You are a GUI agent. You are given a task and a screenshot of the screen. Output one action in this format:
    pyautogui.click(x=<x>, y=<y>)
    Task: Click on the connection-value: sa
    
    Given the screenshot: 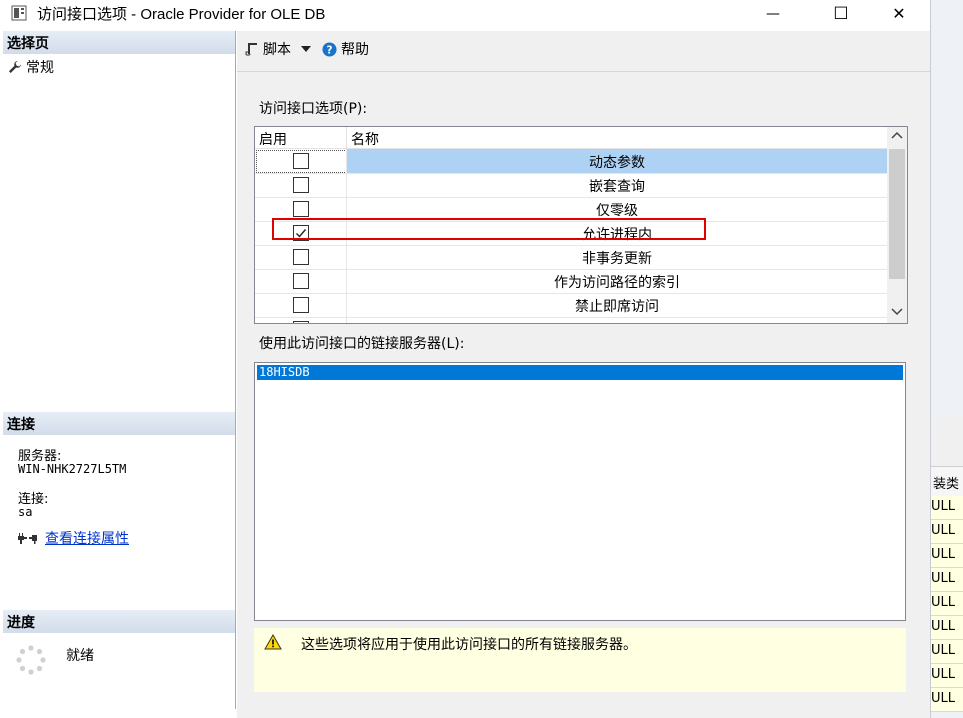 What is the action you would take?
    pyautogui.click(x=25, y=512)
    